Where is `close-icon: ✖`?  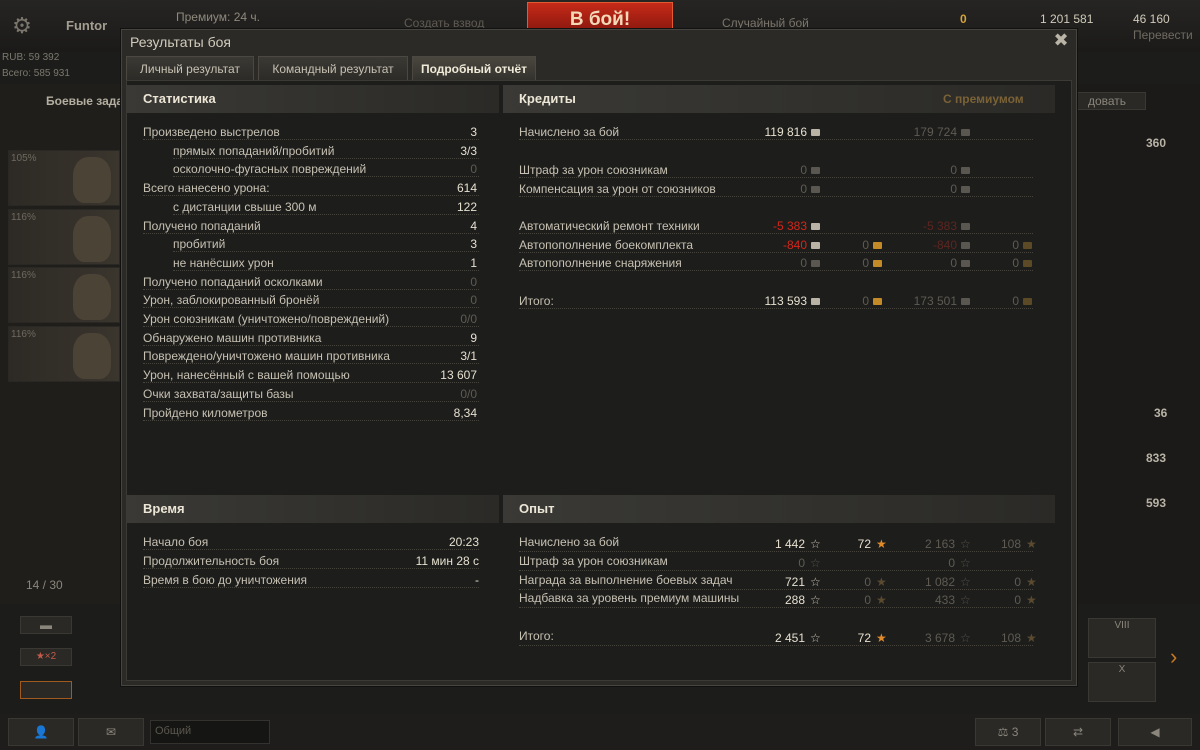
close-icon: ✖ is located at coordinates (1061, 40).